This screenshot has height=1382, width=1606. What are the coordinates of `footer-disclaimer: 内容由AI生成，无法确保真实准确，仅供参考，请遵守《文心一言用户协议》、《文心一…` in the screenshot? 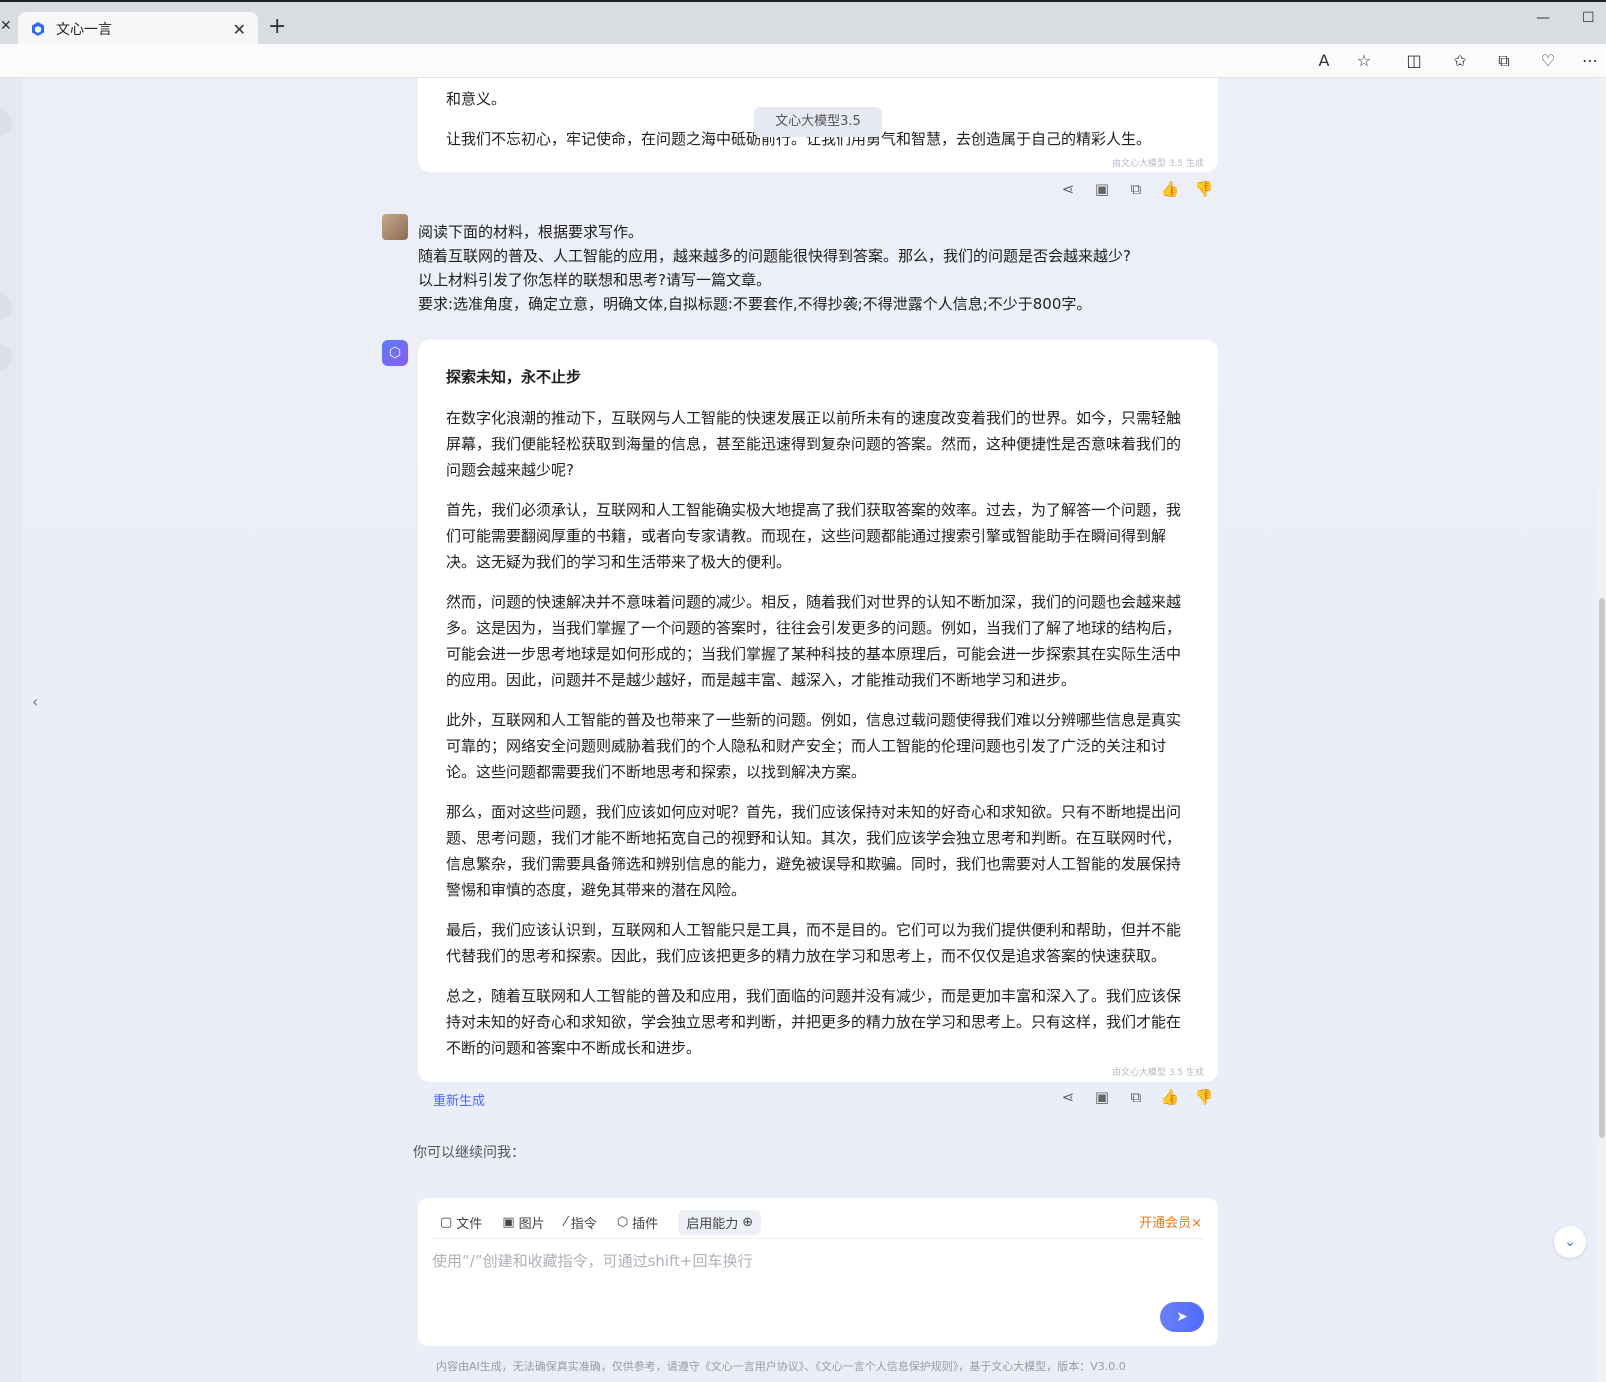 It's located at (781, 1366).